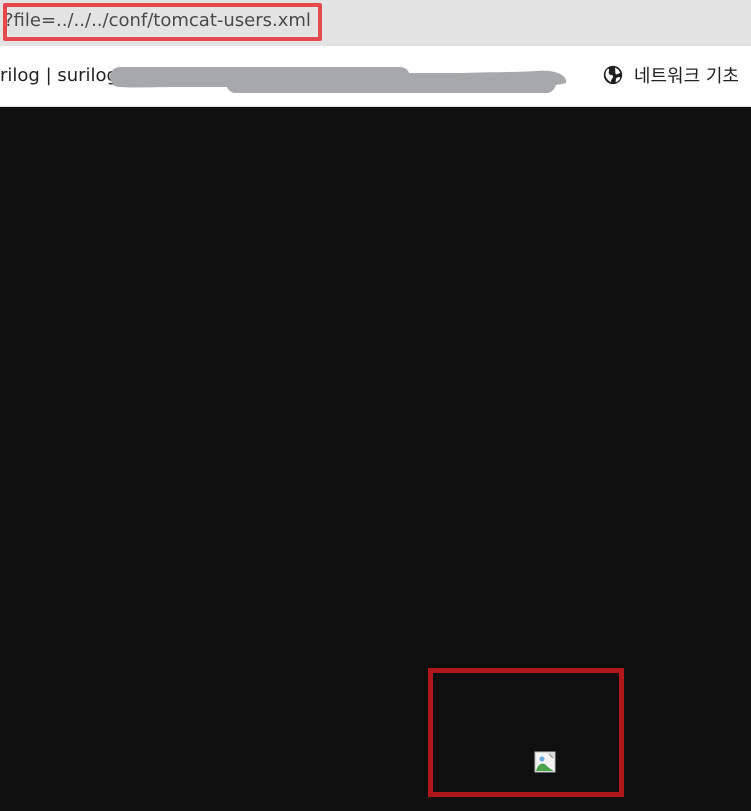 The image size is (751, 811). What do you see at coordinates (686, 76) in the screenshot?
I see `network-basics-label: 네트워크 기초` at bounding box center [686, 76].